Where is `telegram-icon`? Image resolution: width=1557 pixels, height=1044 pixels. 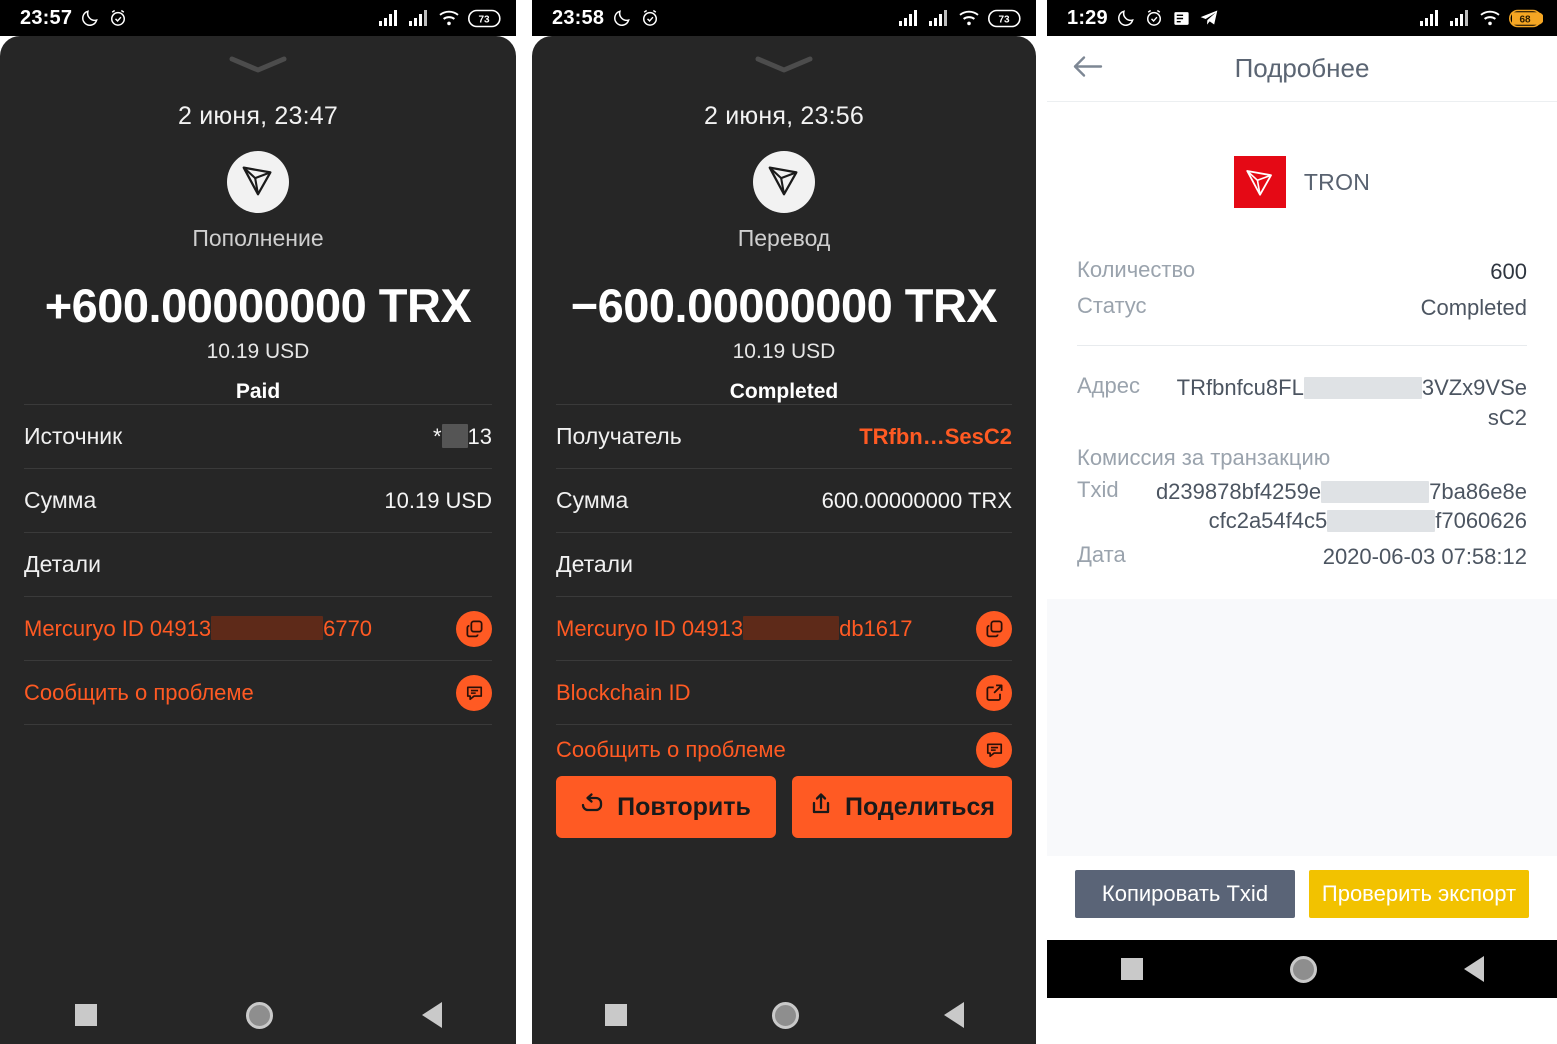
telegram-icon is located at coordinates (1209, 18).